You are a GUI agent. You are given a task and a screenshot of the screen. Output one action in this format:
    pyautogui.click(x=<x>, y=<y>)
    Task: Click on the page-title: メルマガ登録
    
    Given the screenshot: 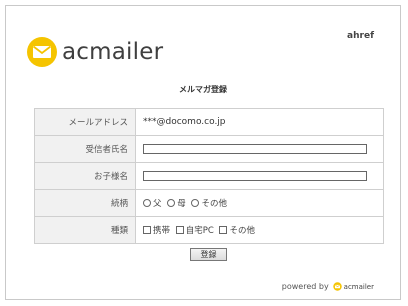 What is the action you would take?
    pyautogui.click(x=203, y=89)
    